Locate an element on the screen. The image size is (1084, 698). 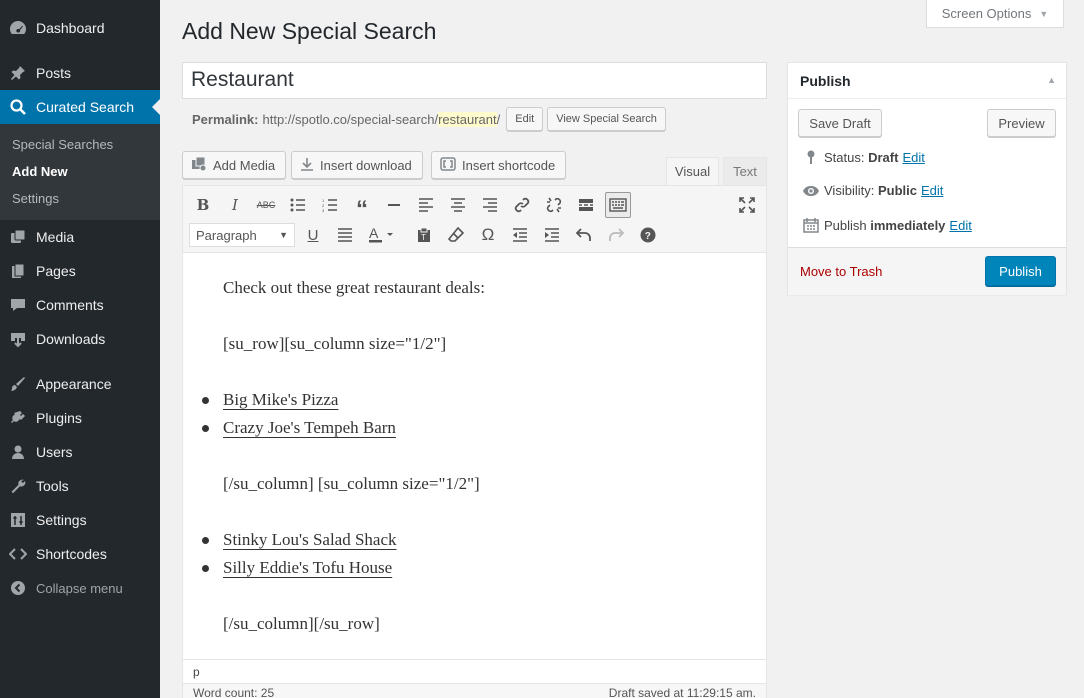
indent-icon is located at coordinates (552, 235).